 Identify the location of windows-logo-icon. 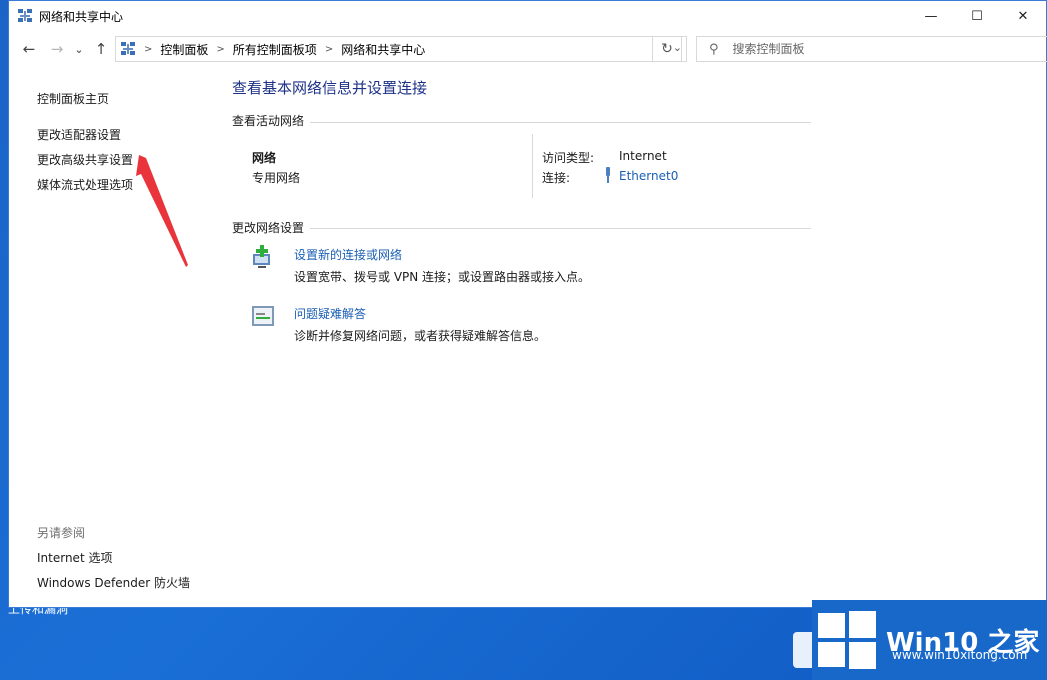
(847, 640).